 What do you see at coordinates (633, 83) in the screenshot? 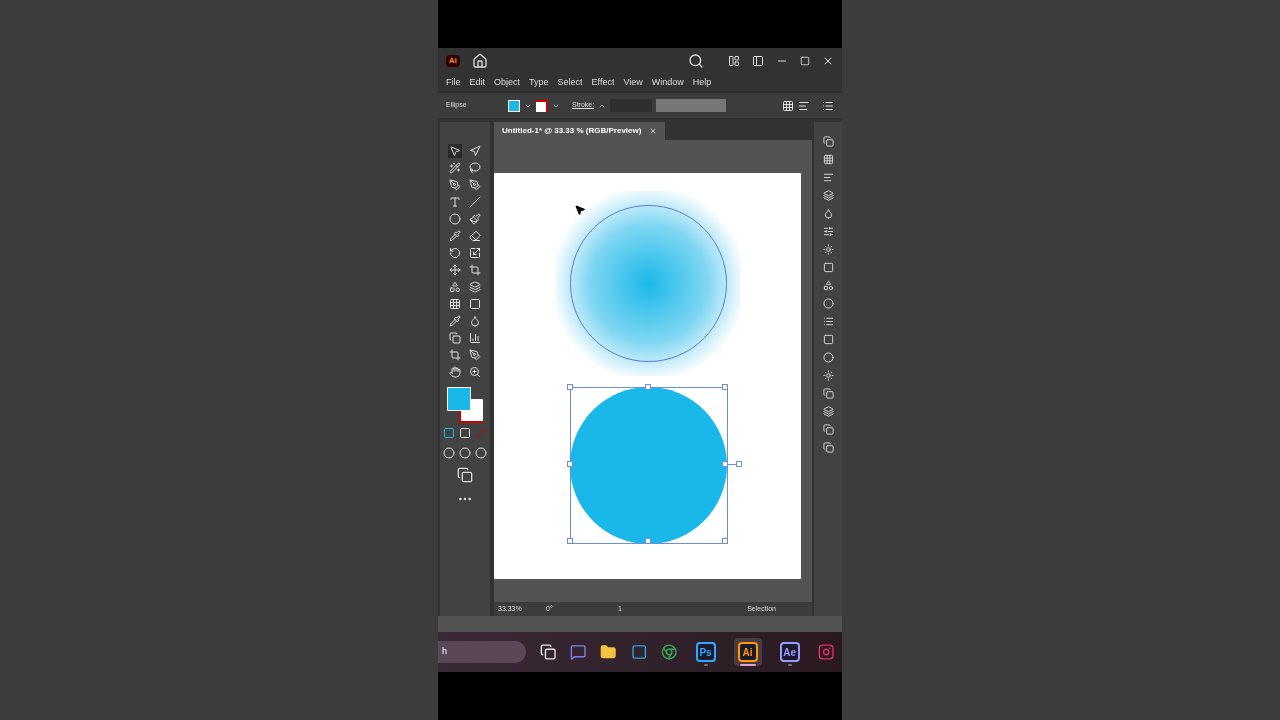
I see `menu-item: View` at bounding box center [633, 83].